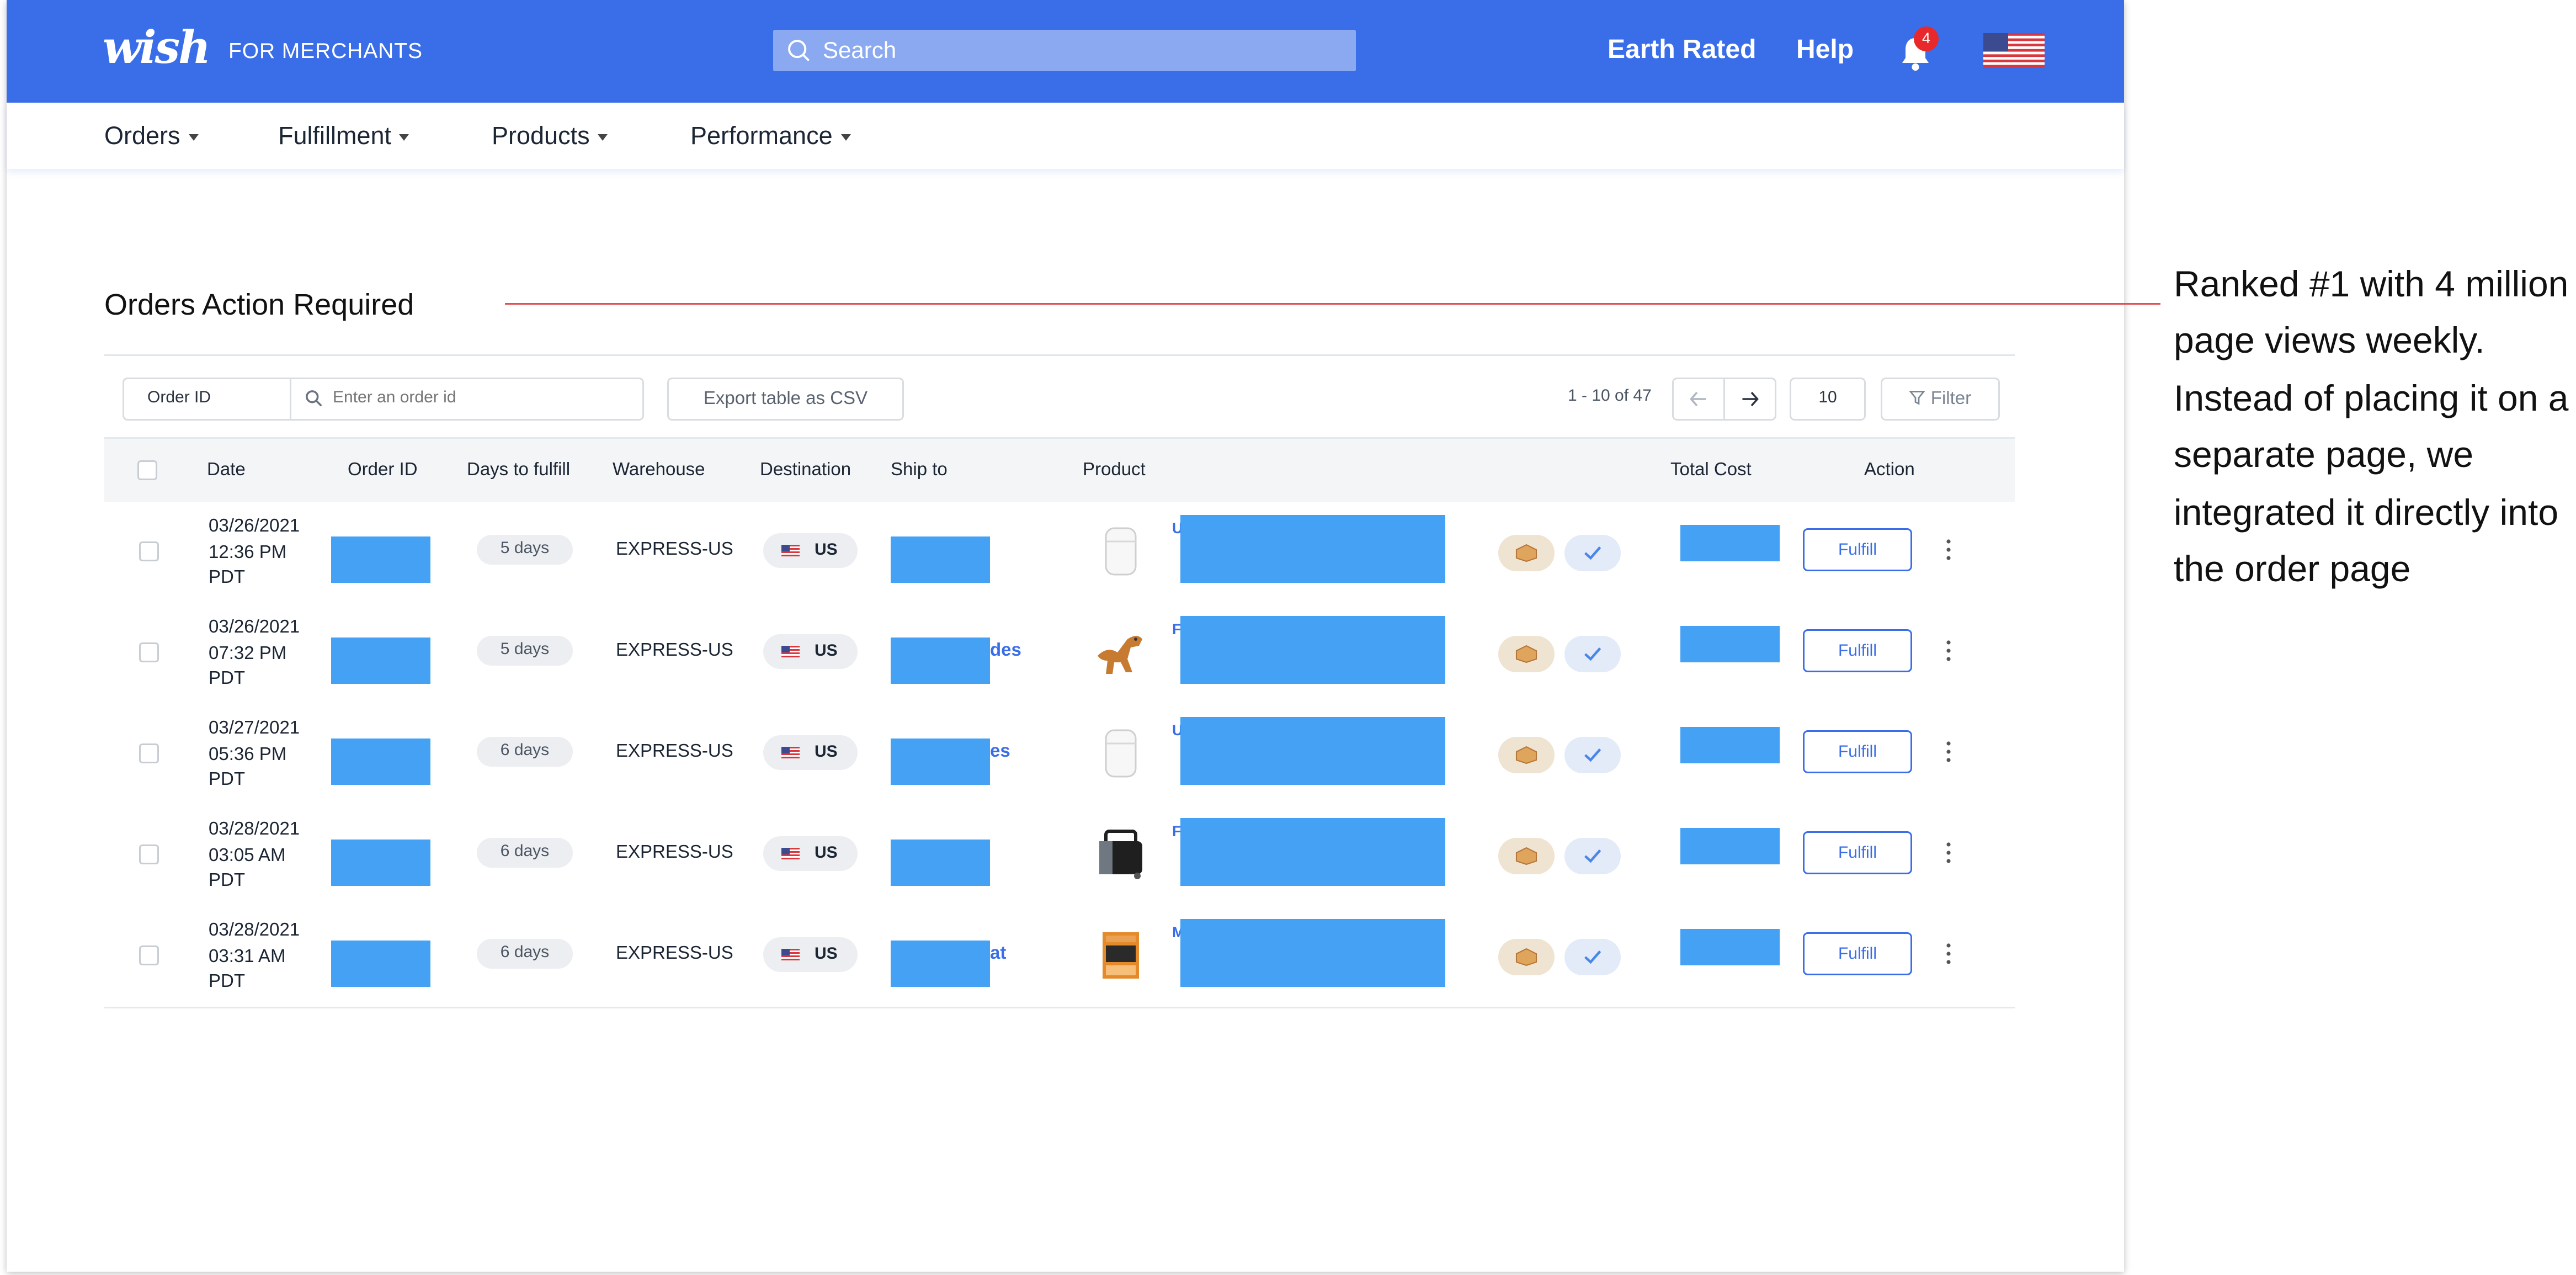  I want to click on filter-icon, so click(1917, 398).